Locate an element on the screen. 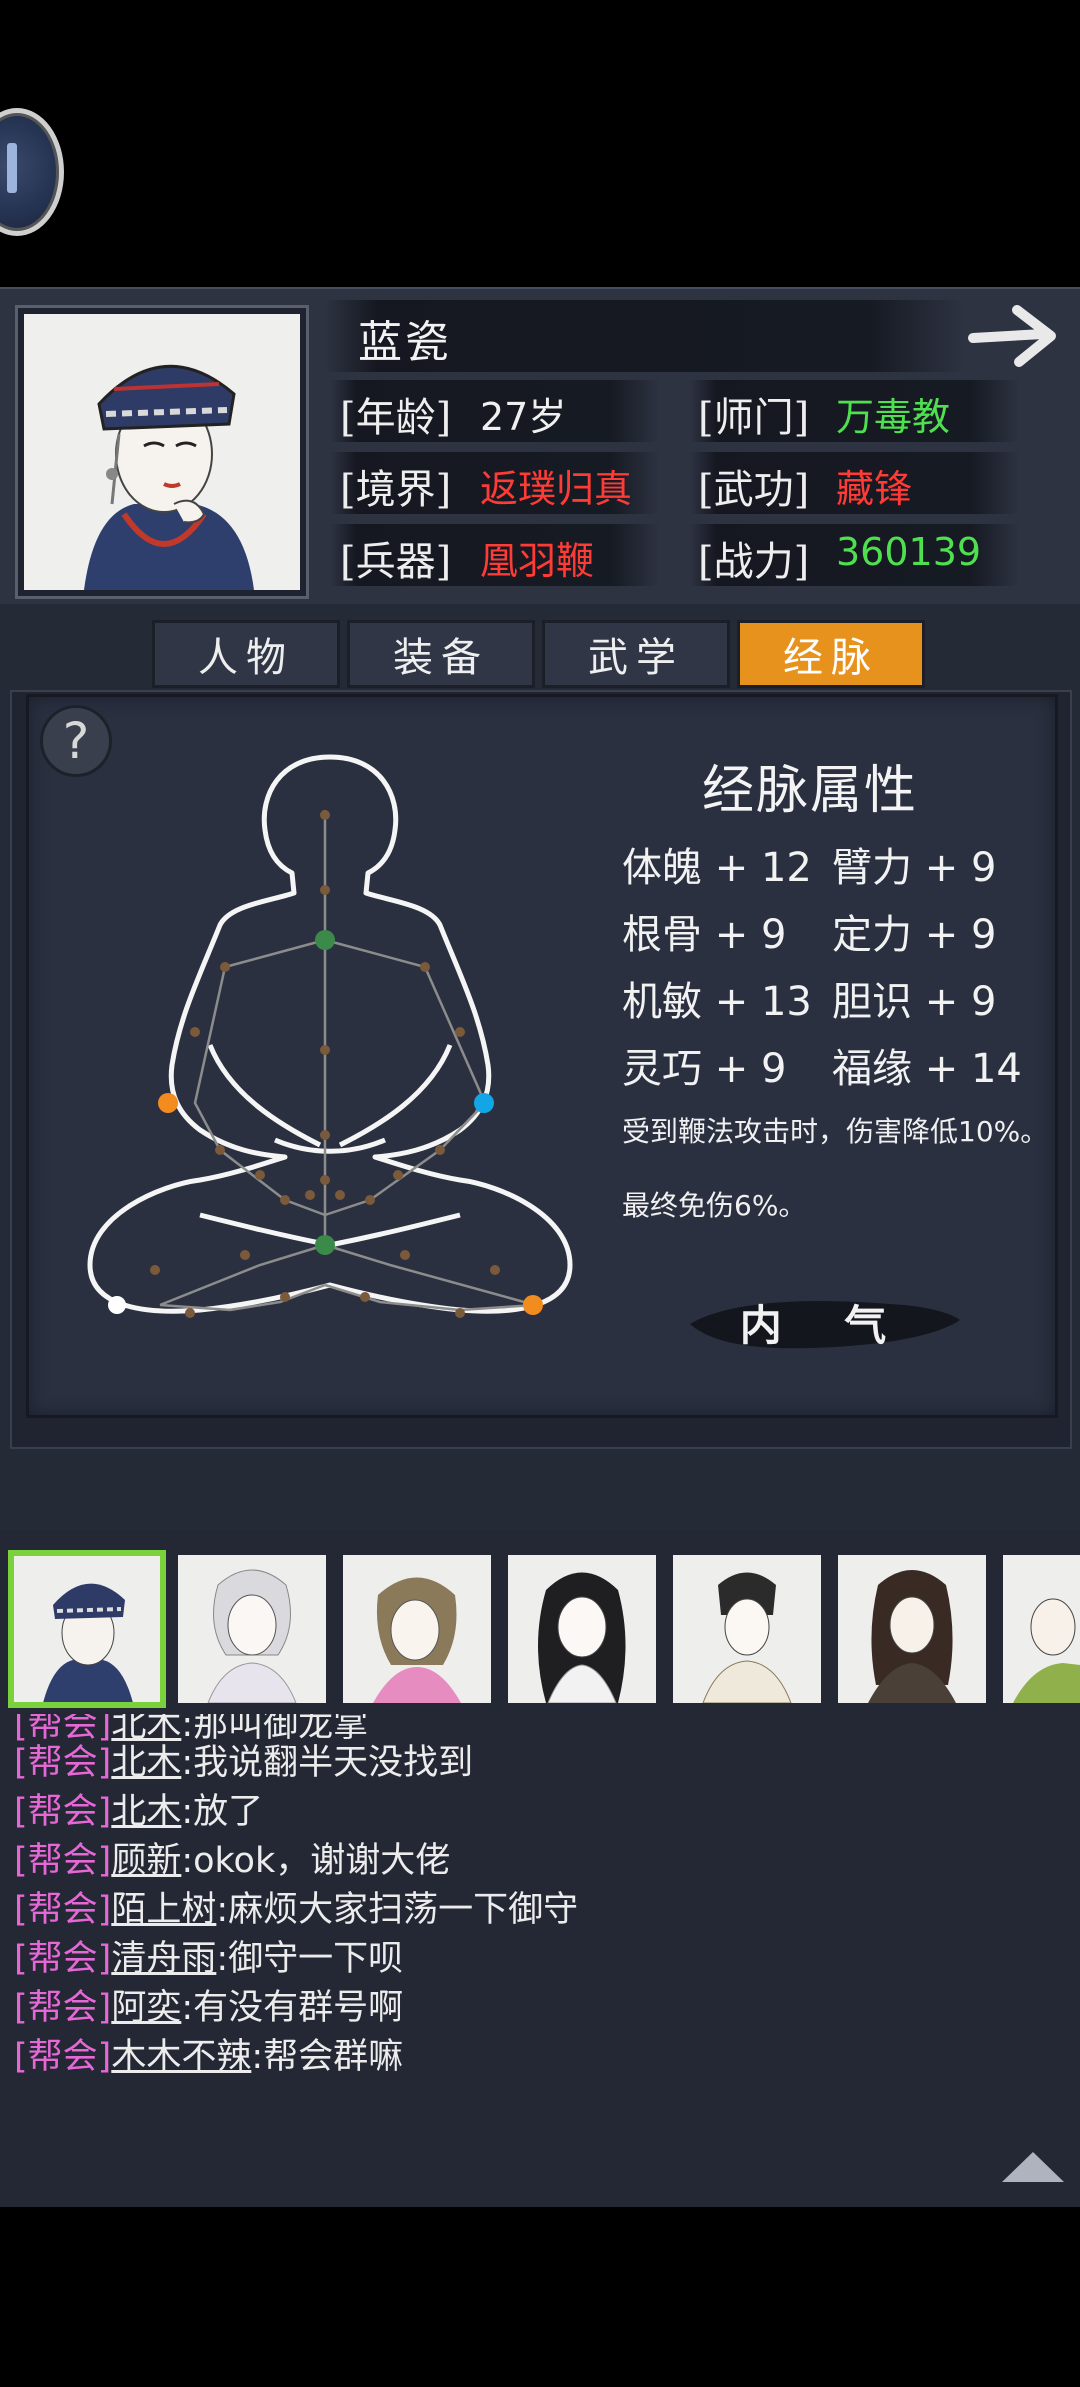 The width and height of the screenshot is (1080, 2387). chat-username: 阿奕 is located at coordinates (146, 2008).